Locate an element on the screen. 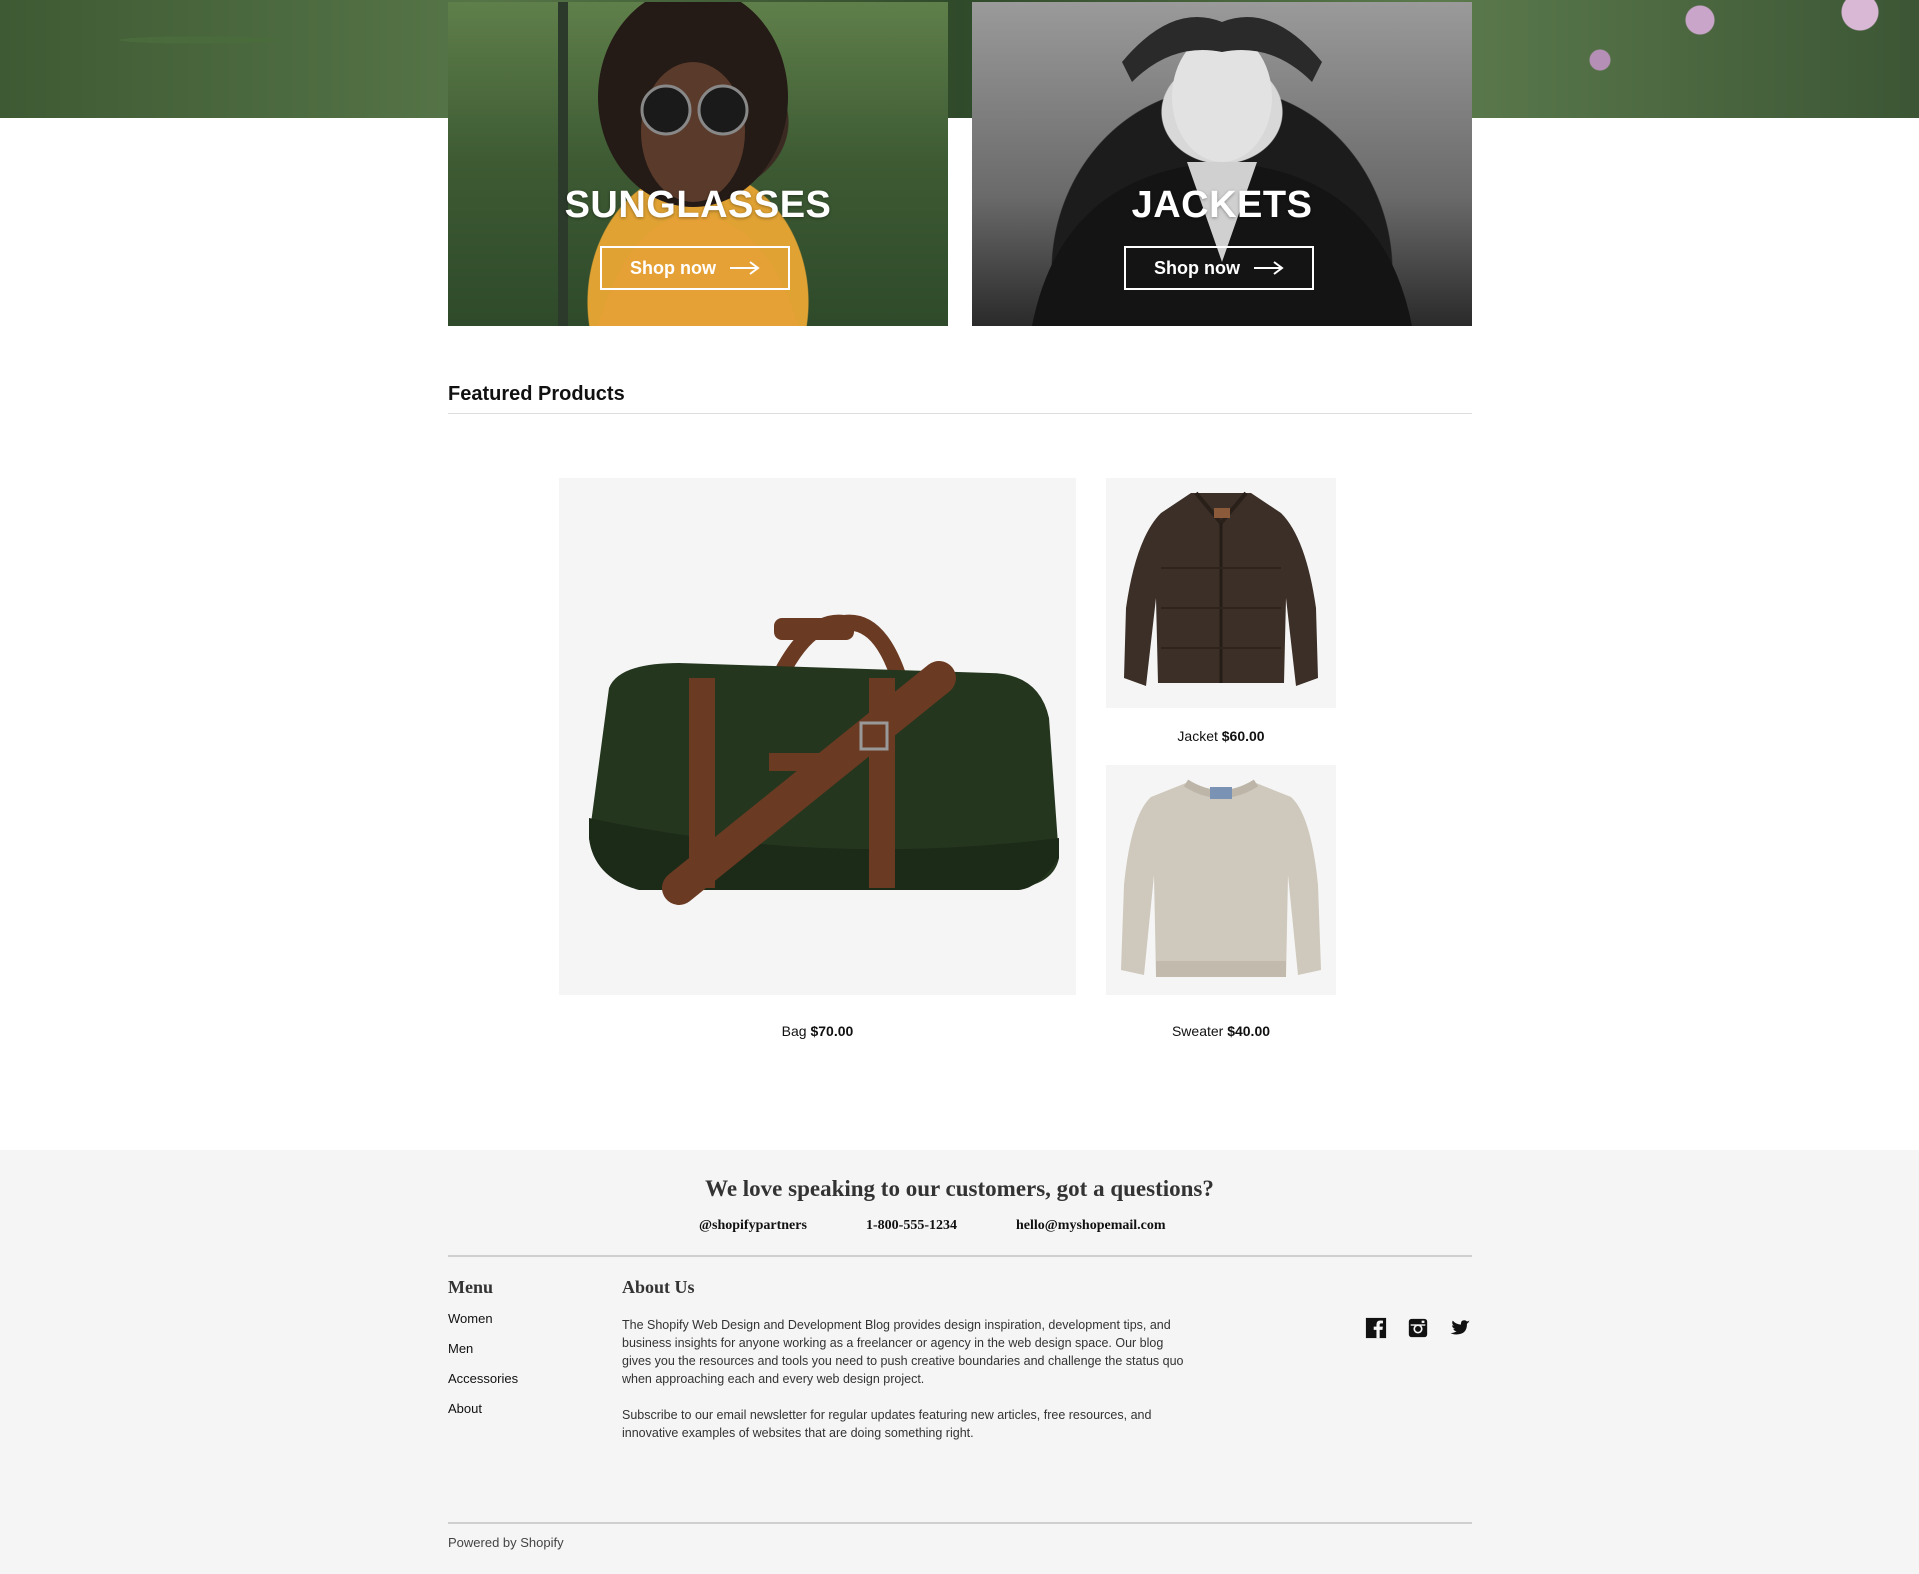  promo-title: SUNGLASSES is located at coordinates (698, 205).